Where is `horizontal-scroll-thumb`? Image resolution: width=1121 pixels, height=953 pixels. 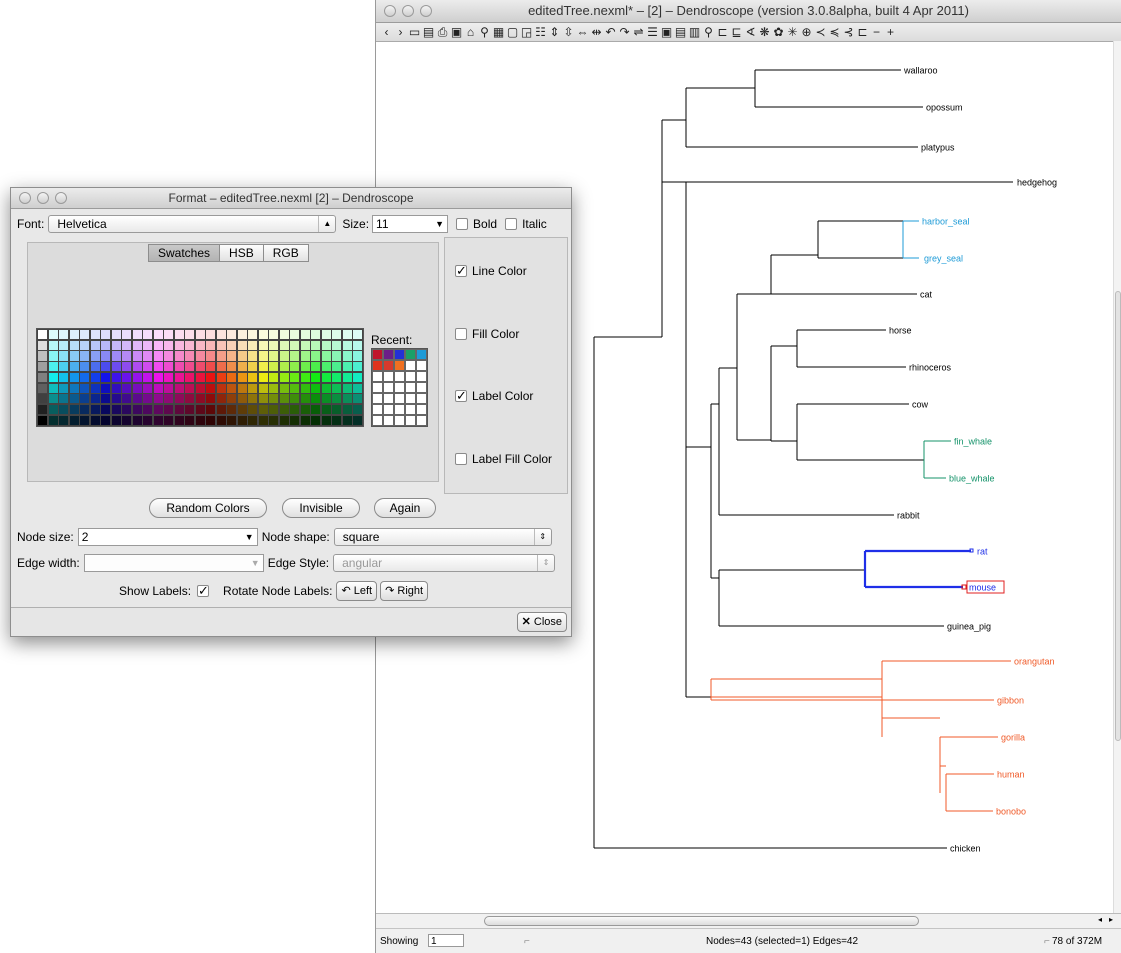
horizontal-scroll-thumb is located at coordinates (701, 921).